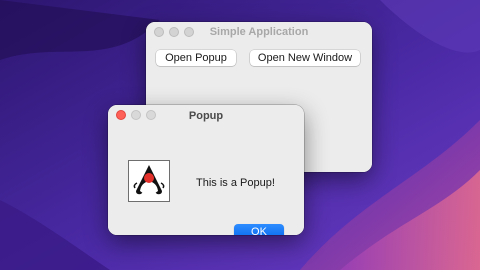 The width and height of the screenshot is (480, 270). What do you see at coordinates (235, 183) in the screenshot?
I see `popup-message: This is a Popup!` at bounding box center [235, 183].